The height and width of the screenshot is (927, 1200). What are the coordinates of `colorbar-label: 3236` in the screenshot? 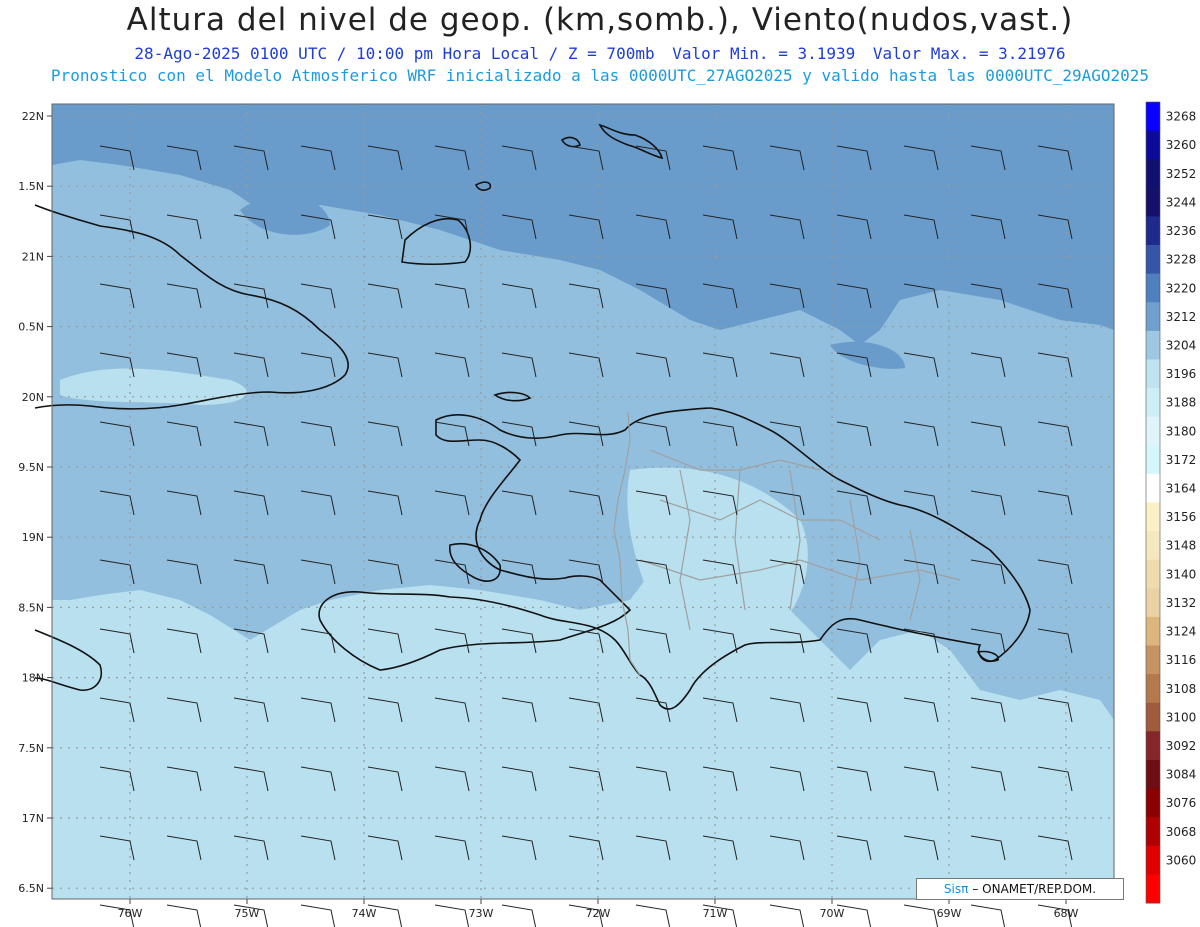 It's located at (1181, 231).